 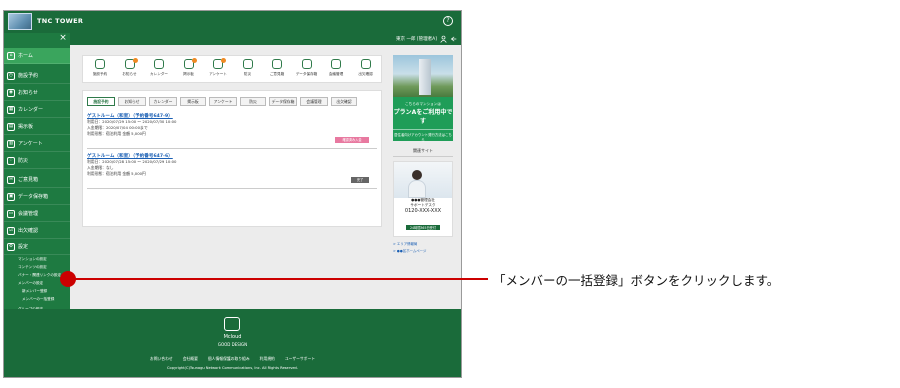 I want to click on sidebar-sub-item-4: 新メンバー登録, so click(x=37, y=291).